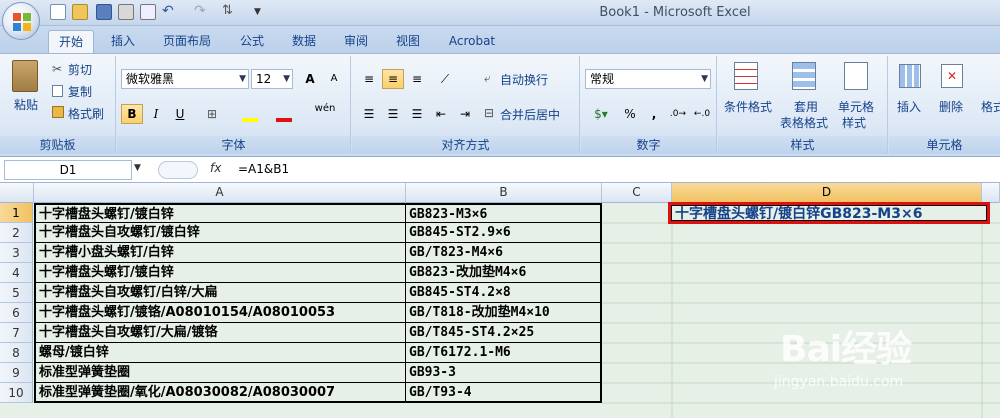  I want to click on conditional-format-button: 条件格式, so click(748, 106).